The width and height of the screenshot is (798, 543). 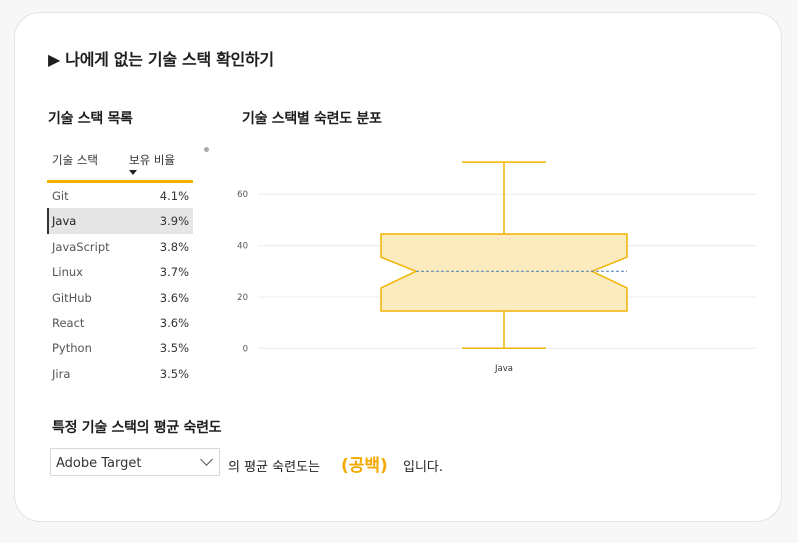 I want to click on box, so click(x=504, y=272).